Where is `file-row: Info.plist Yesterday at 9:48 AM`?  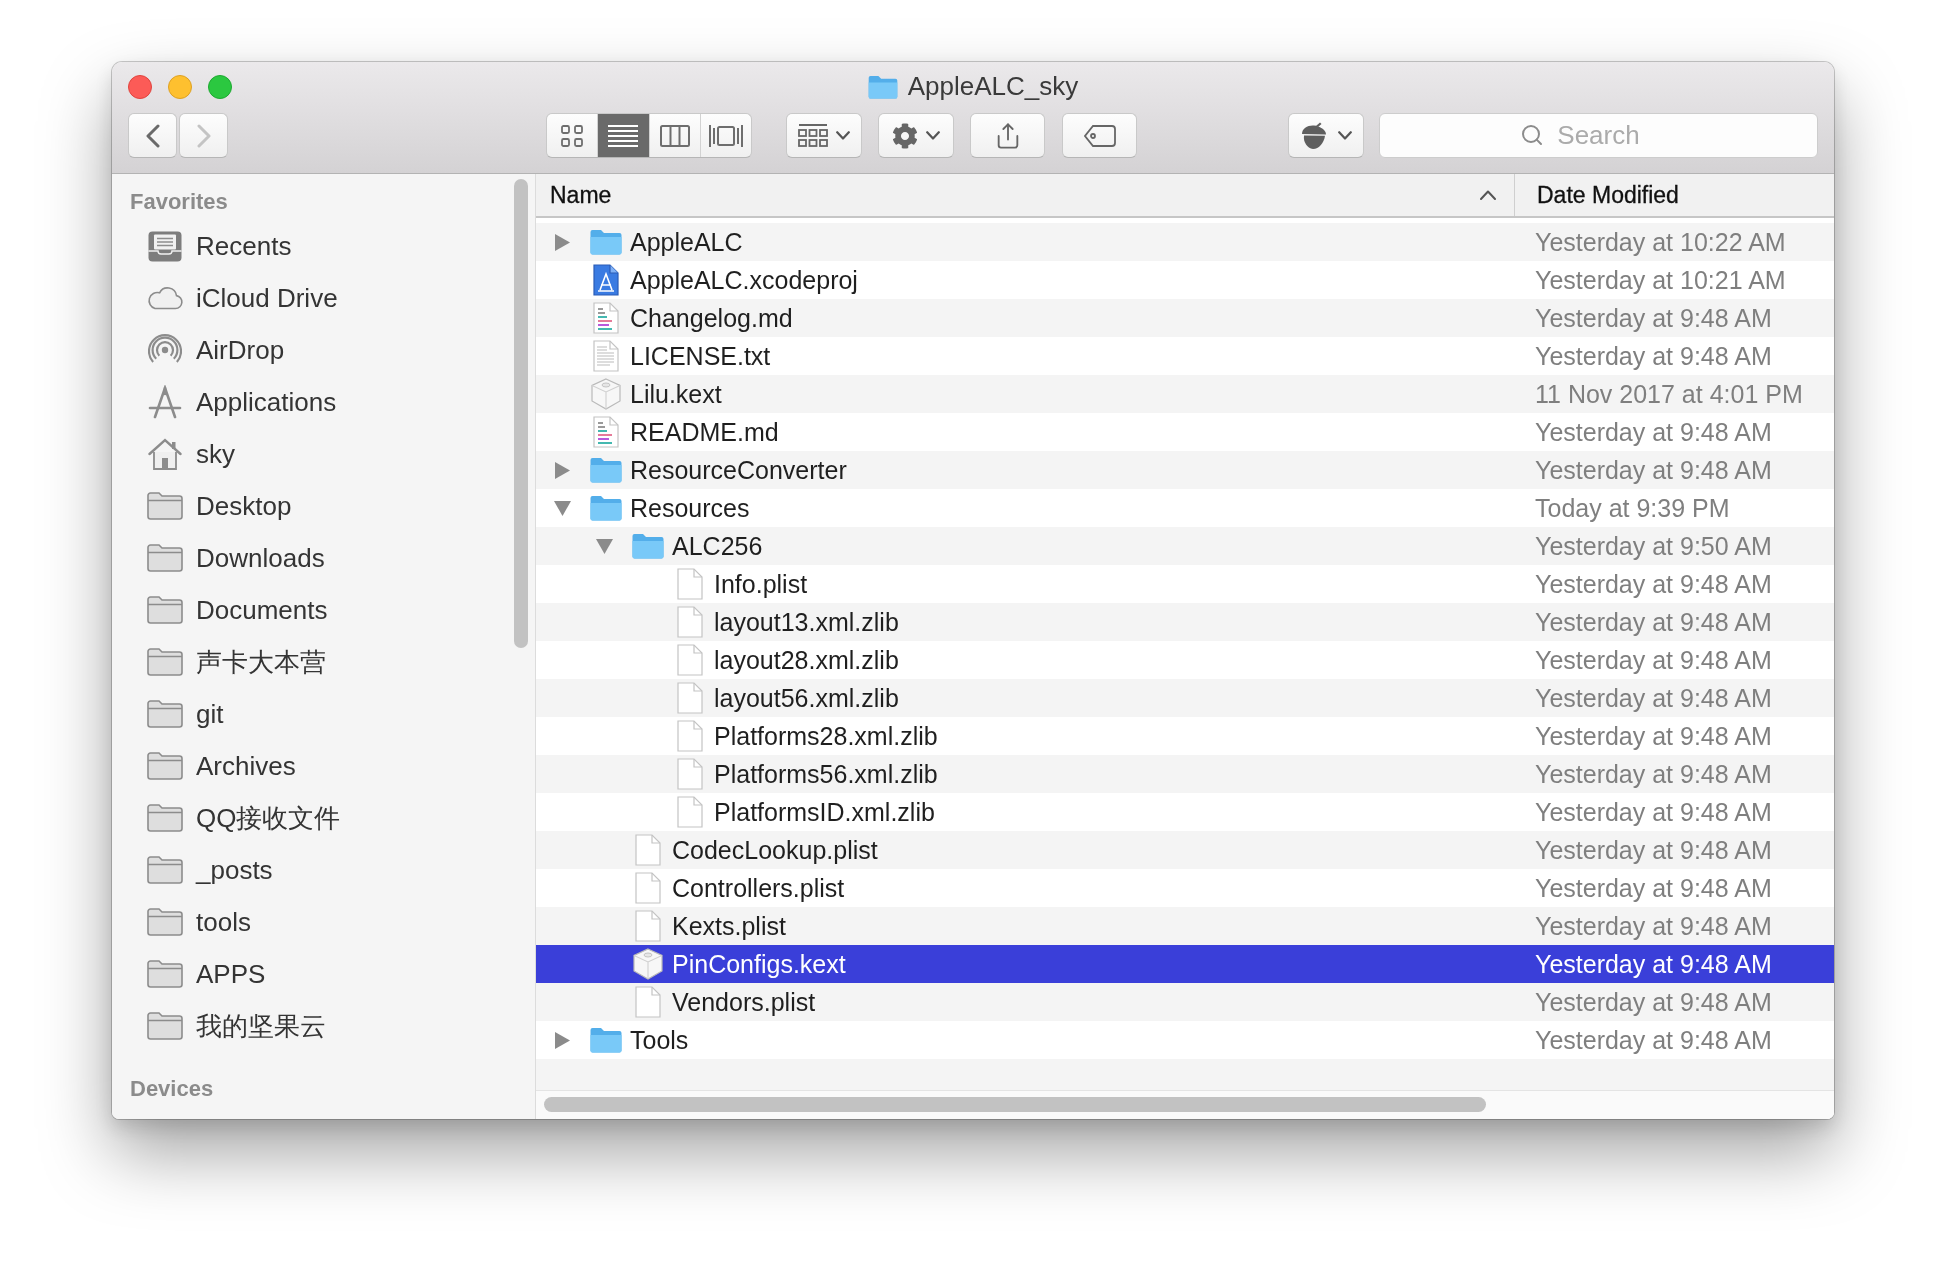 file-row: Info.plist Yesterday at 9:48 AM is located at coordinates (1185, 584).